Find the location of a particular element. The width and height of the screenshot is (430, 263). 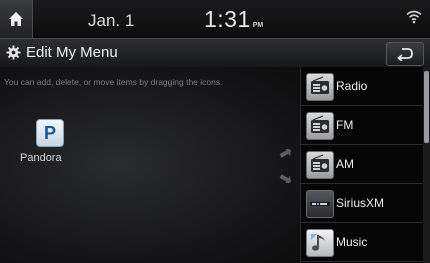

music-icon is located at coordinates (320, 243).